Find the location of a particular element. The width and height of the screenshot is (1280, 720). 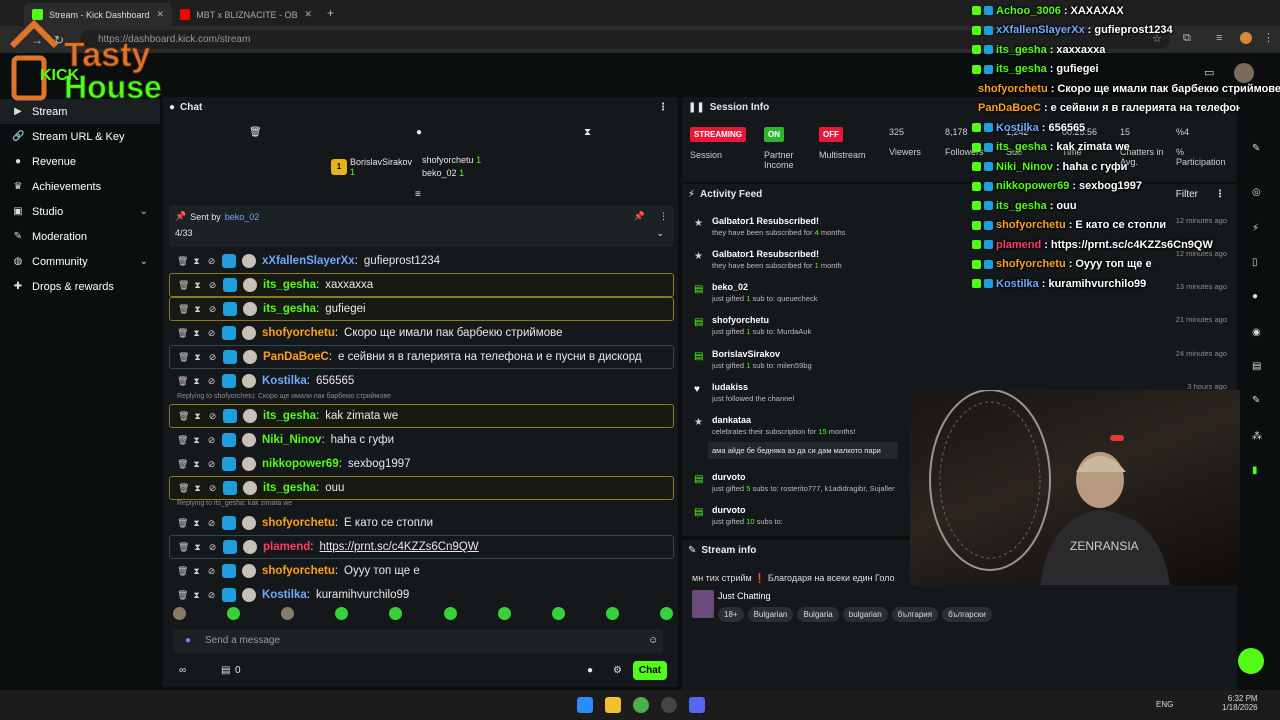

chat-message: 🗑 ⧗ ⊘ Kostilka:656565 is located at coordinates (421, 381).